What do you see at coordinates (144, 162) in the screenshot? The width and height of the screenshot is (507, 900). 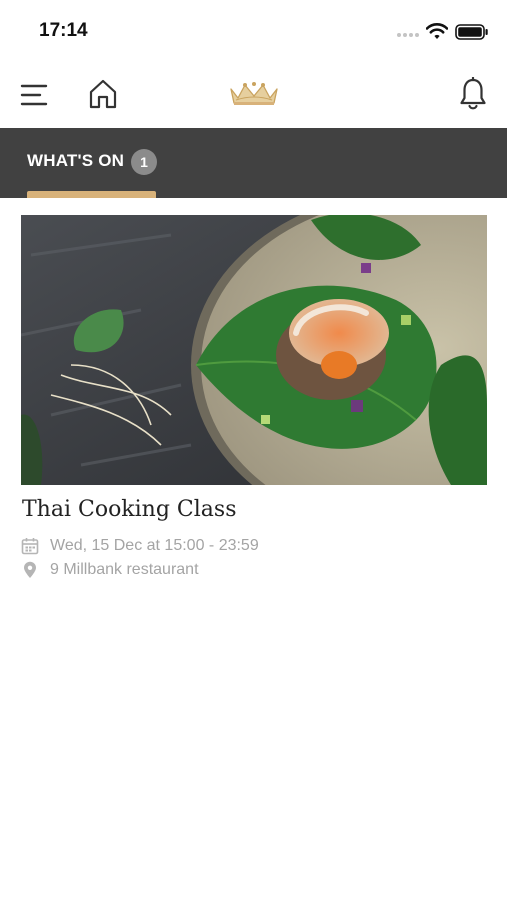 I see `tab-count-badge: 1` at bounding box center [144, 162].